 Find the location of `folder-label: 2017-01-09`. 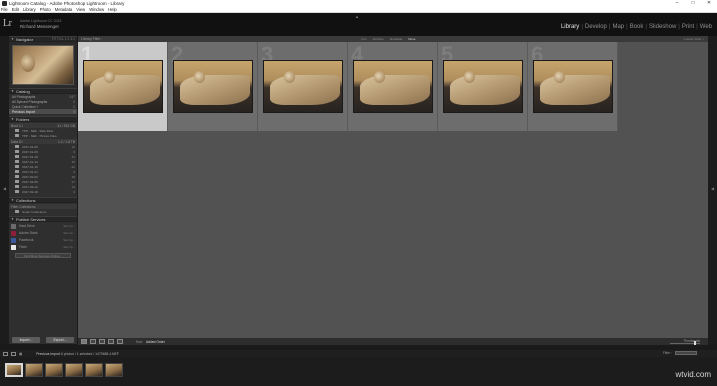

folder-label: 2017-01-09 is located at coordinates (30, 151).